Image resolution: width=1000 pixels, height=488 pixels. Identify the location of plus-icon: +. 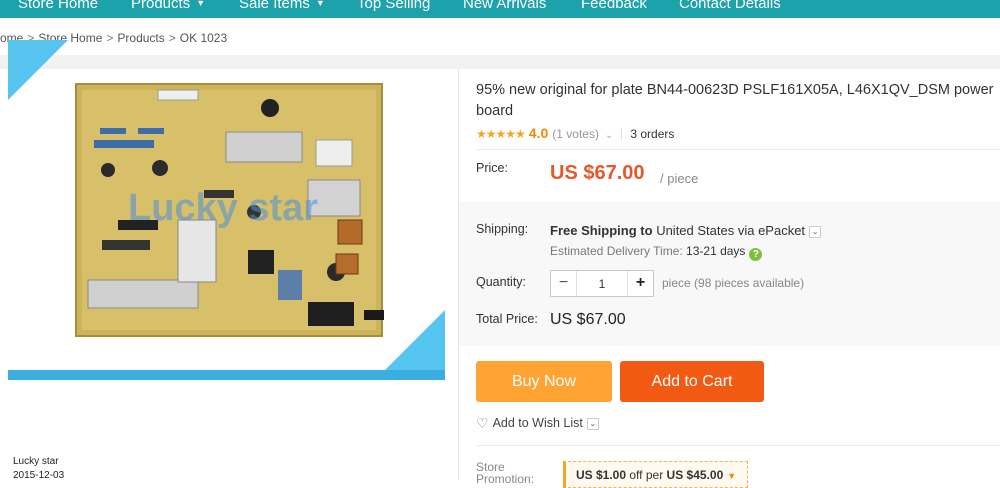
(640, 283).